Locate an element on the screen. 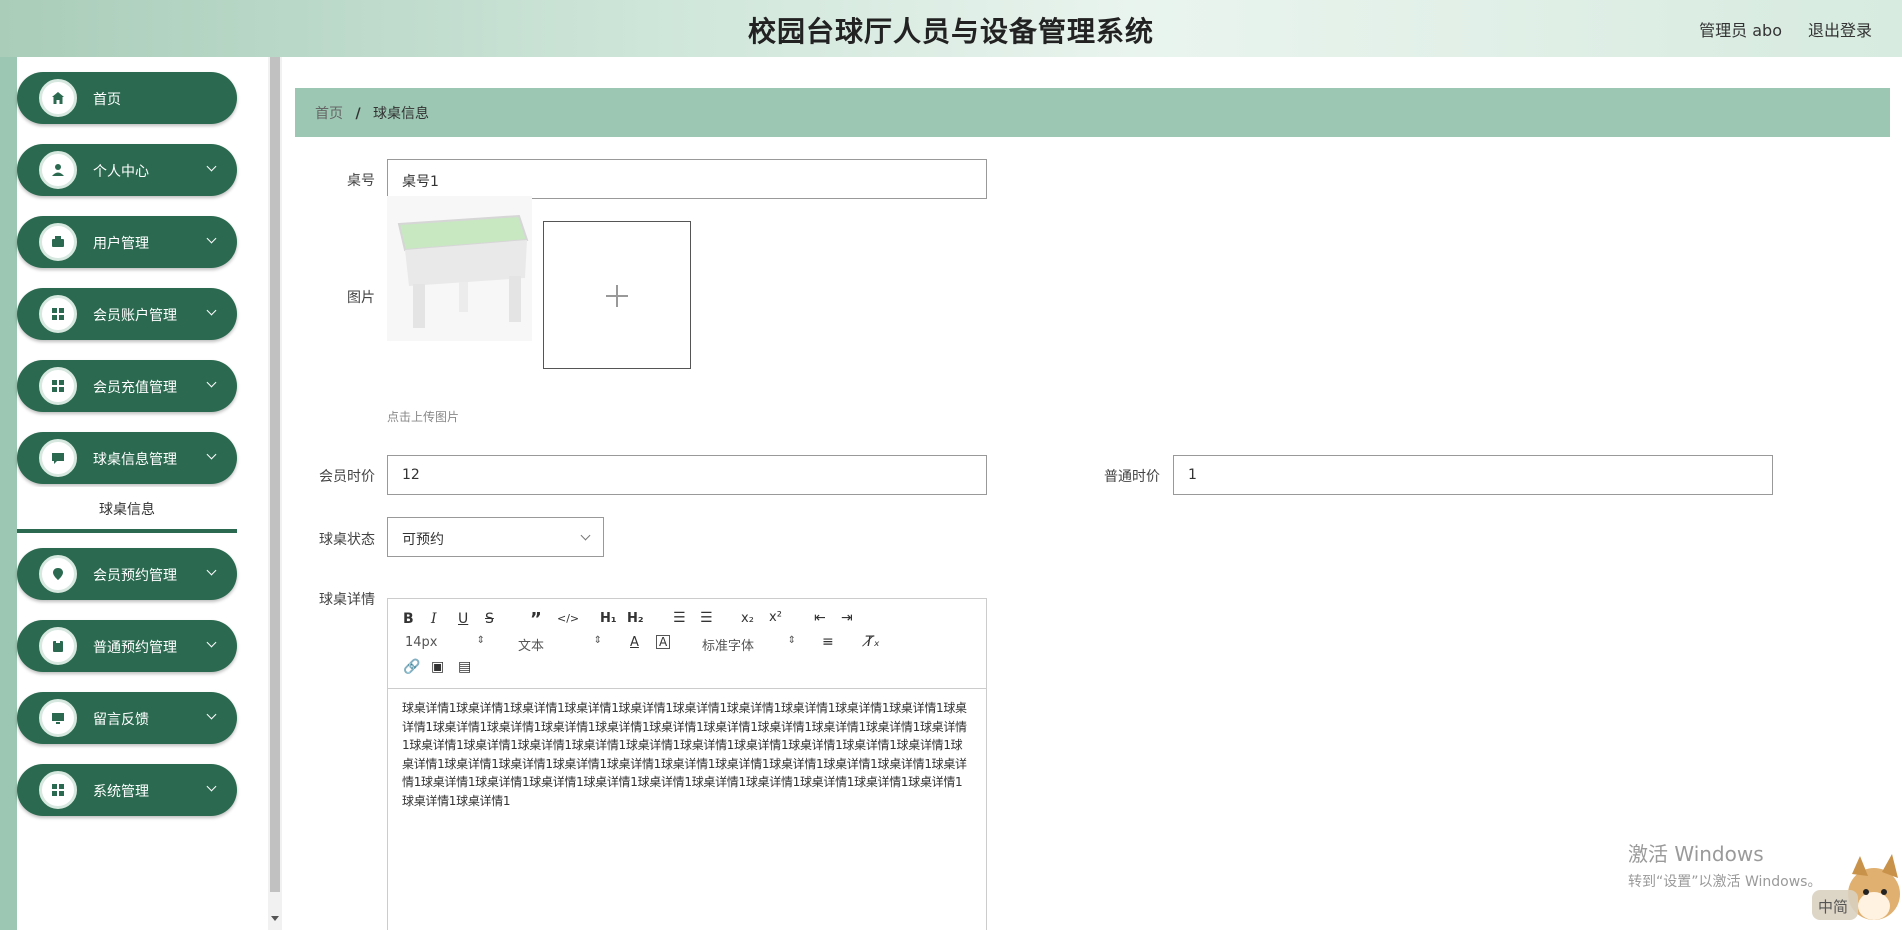 The image size is (1902, 930). sidebar-item-label: 会员预约管理 is located at coordinates (135, 576).